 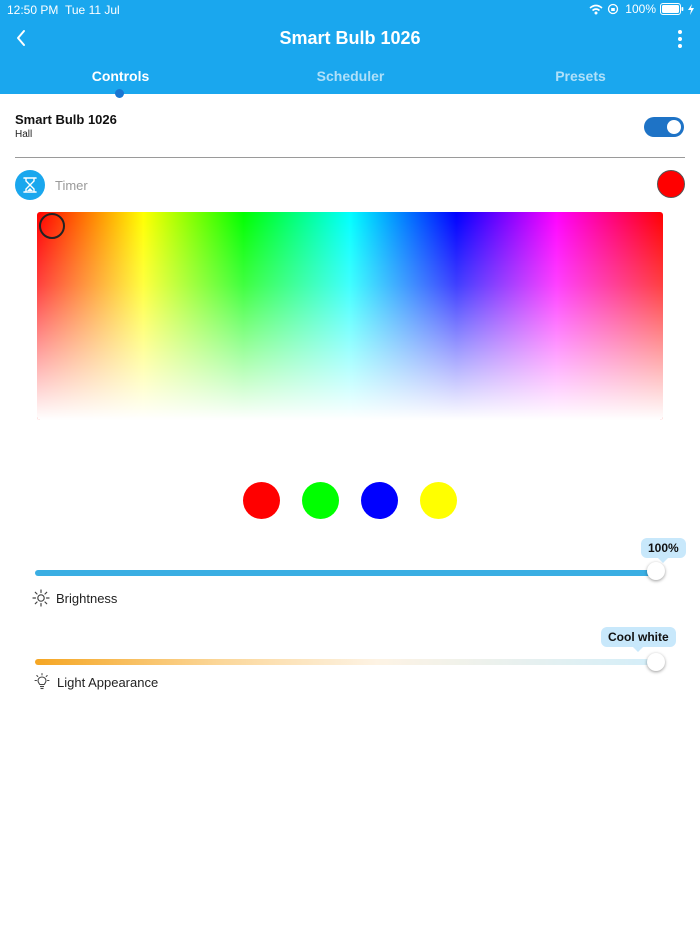 I want to click on timer-label: Timer, so click(x=71, y=185).